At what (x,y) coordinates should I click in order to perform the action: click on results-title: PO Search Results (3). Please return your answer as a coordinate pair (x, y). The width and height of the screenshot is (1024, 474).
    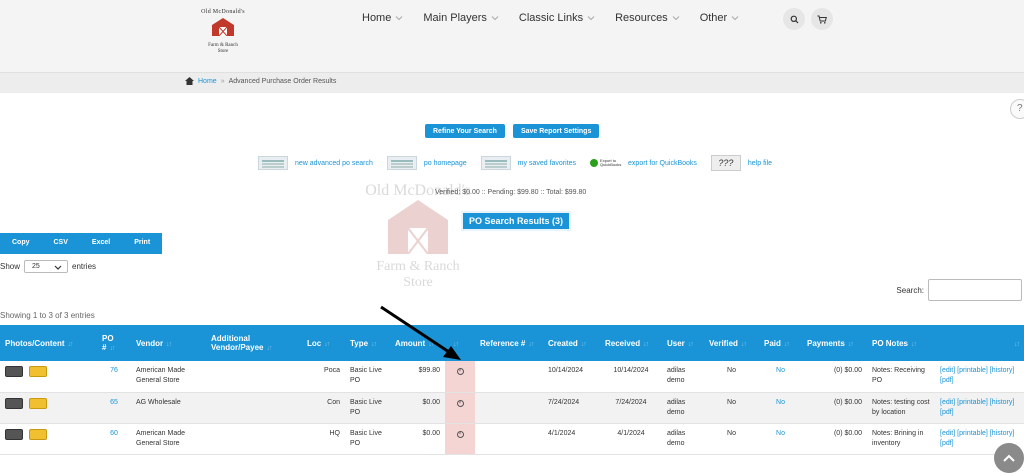
    Looking at the image, I should click on (516, 221).